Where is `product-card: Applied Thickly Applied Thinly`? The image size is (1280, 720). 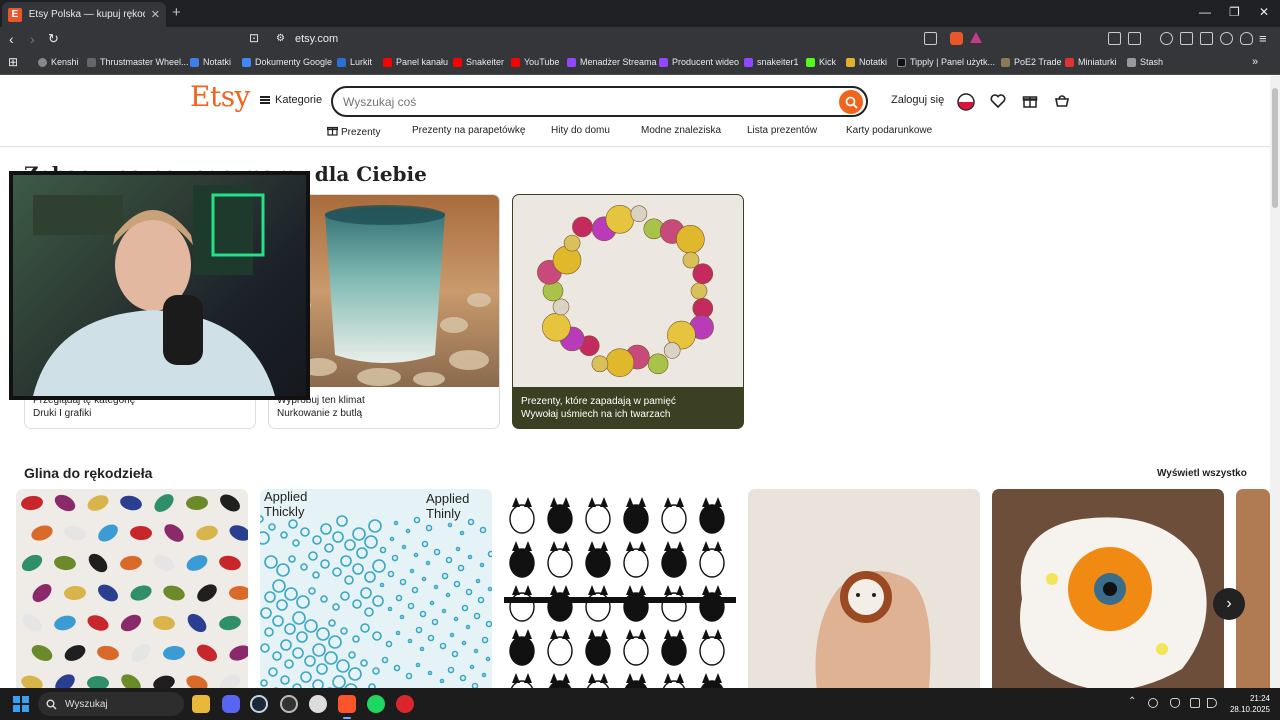 product-card: Applied Thickly Applied Thinly is located at coordinates (376, 588).